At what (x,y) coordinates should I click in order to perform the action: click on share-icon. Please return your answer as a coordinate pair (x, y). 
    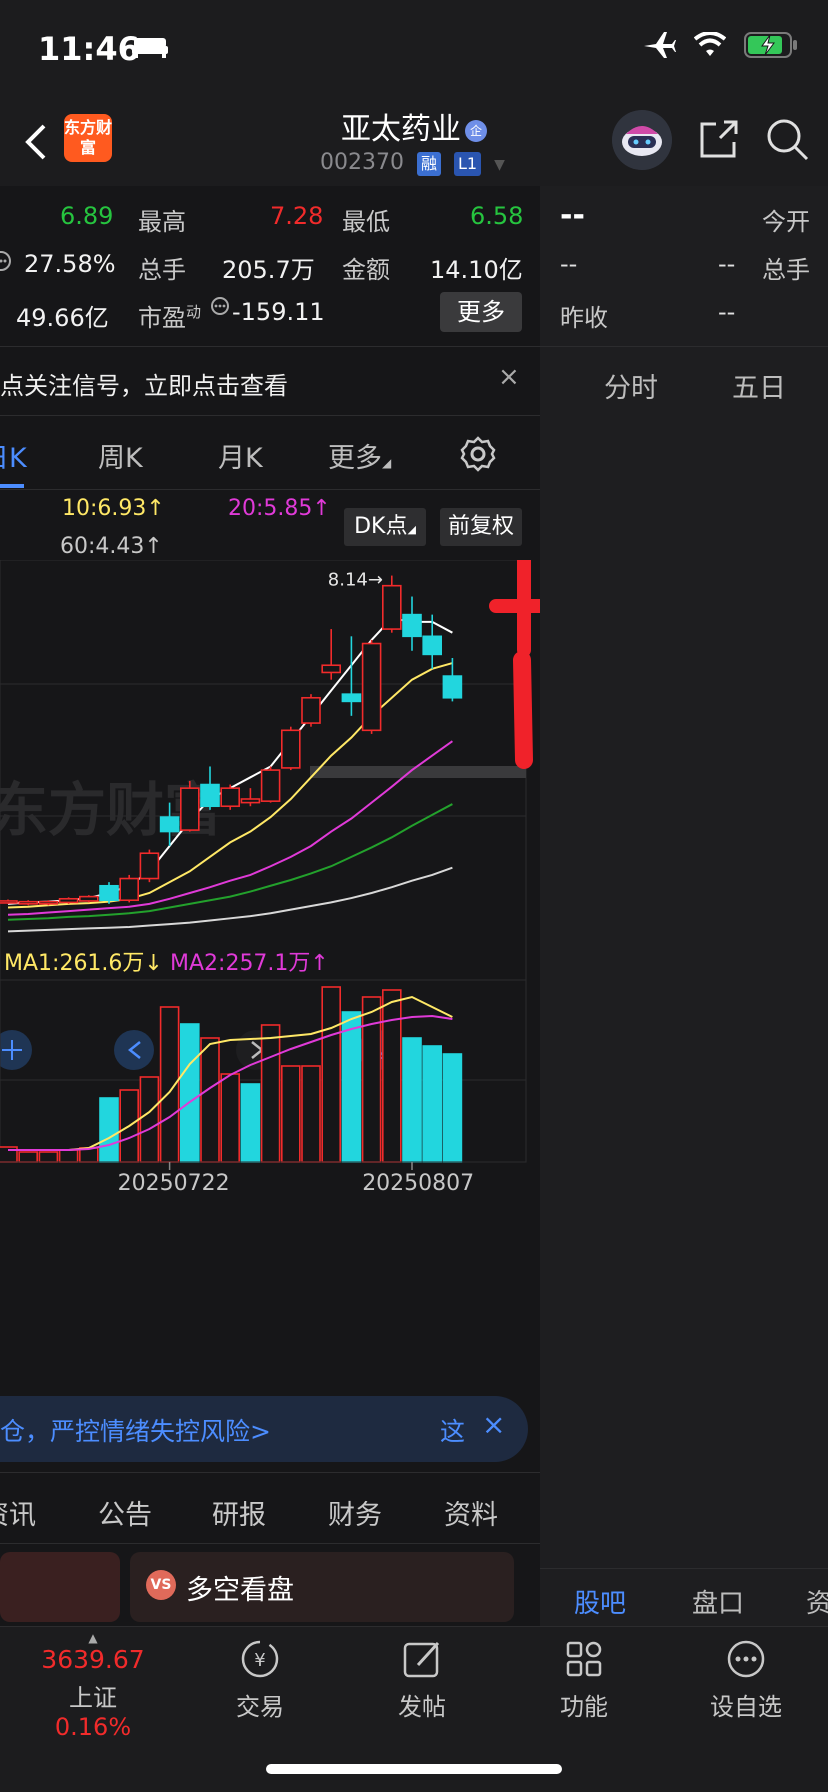
    Looking at the image, I should click on (719, 139).